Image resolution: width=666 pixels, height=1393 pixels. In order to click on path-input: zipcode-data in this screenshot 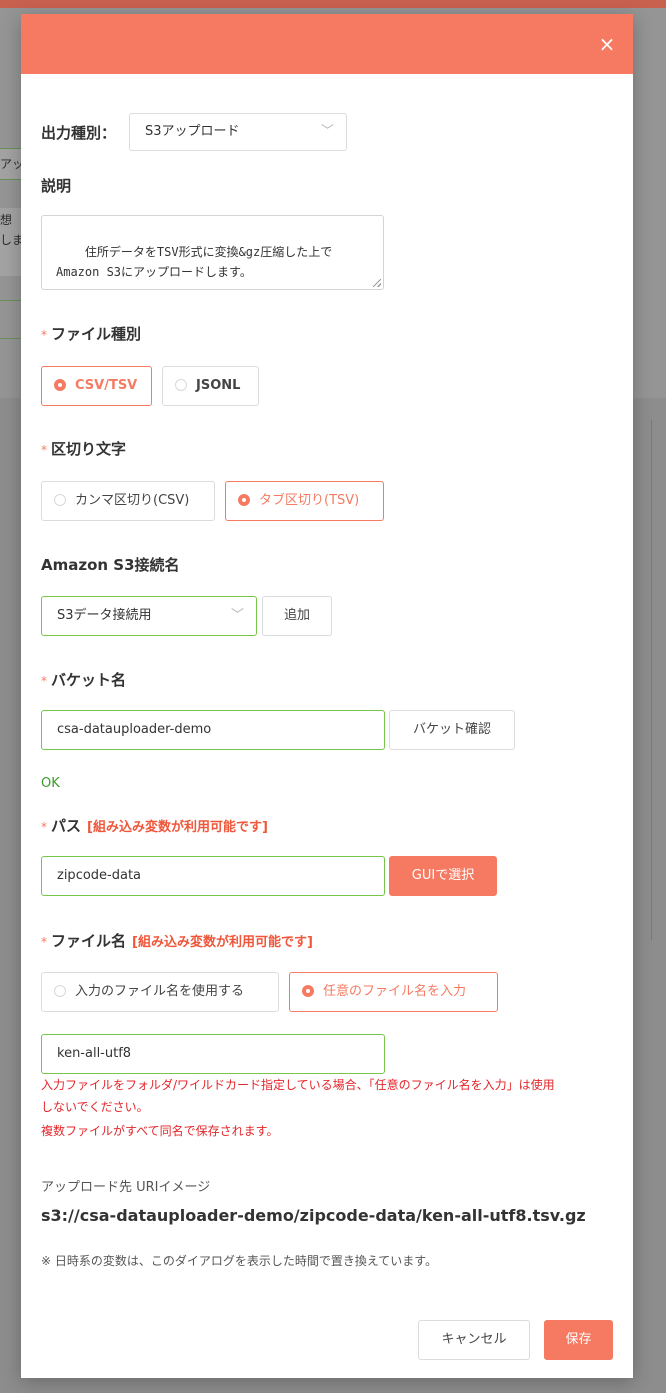, I will do `click(213, 876)`.